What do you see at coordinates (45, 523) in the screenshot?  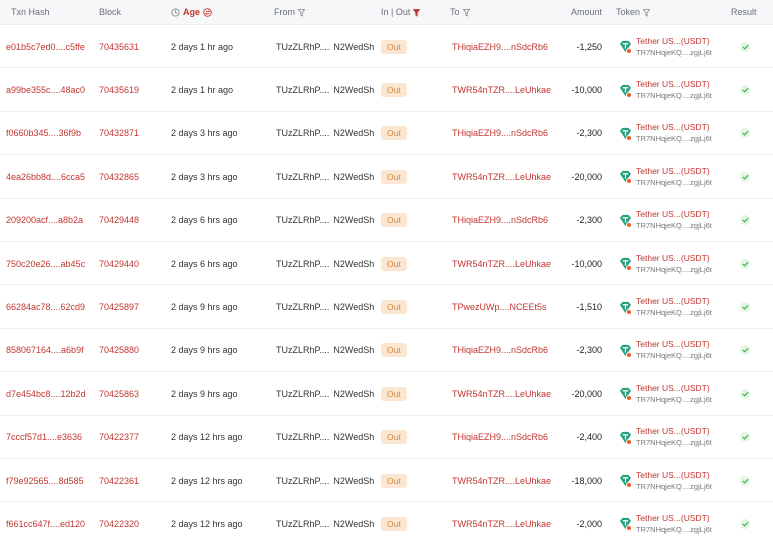 I see `txn-hash-link: f661cc647f....ed120` at bounding box center [45, 523].